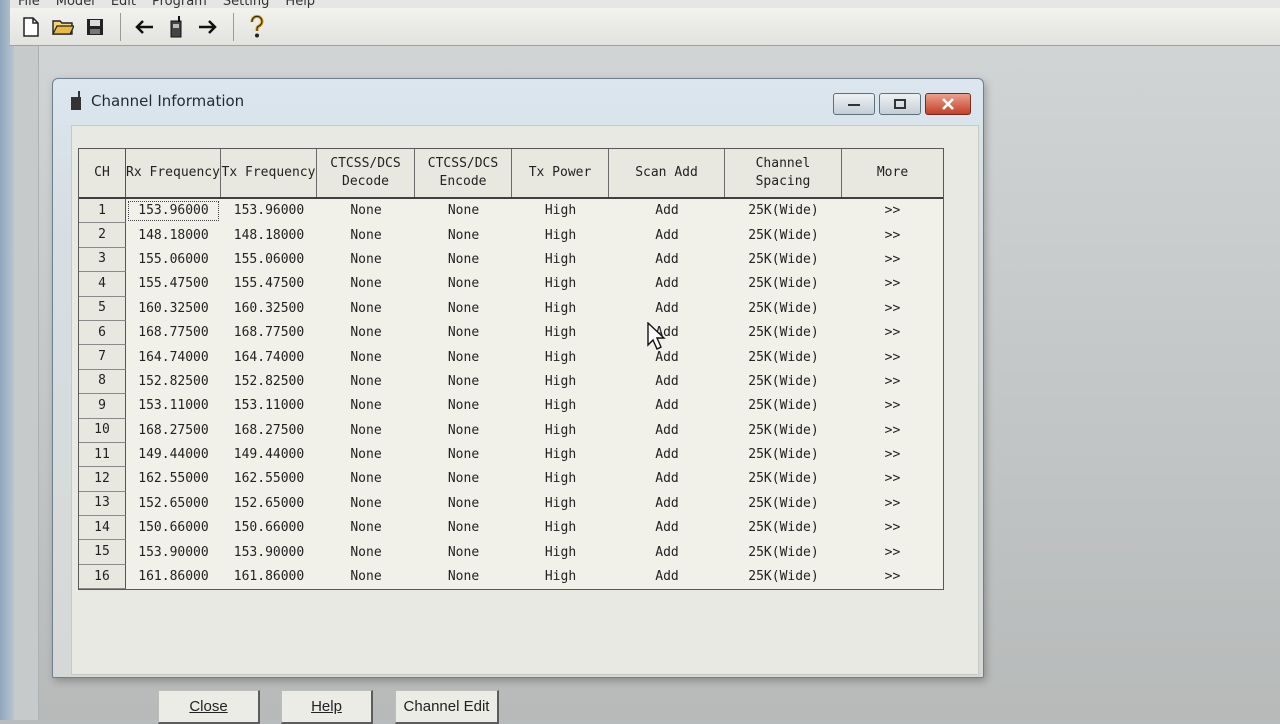  Describe the element at coordinates (948, 104) in the screenshot. I see `close-window-button` at that location.